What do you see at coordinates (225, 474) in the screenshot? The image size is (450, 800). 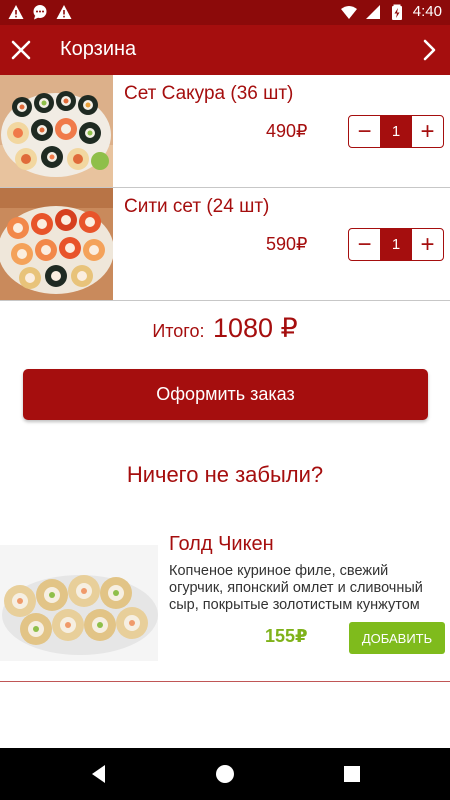 I see `upsell-heading: Ничего не забыли?` at bounding box center [225, 474].